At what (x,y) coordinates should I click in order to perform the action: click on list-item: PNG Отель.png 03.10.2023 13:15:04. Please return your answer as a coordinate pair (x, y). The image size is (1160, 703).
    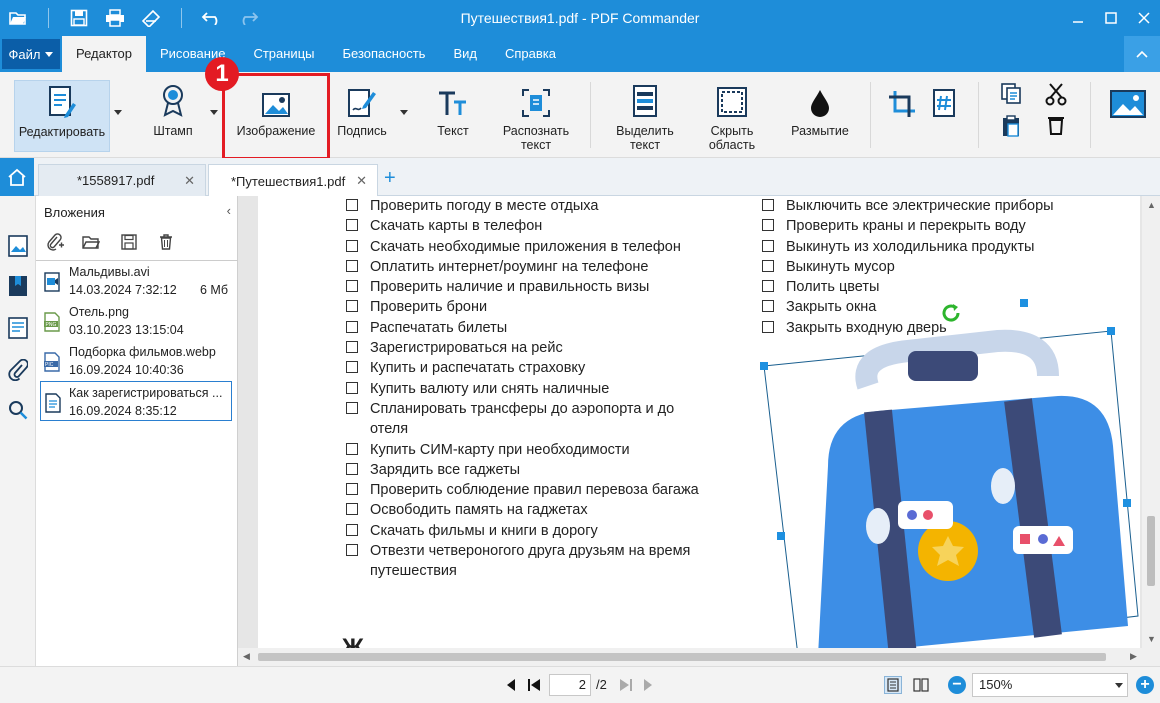
    Looking at the image, I should click on (137, 321).